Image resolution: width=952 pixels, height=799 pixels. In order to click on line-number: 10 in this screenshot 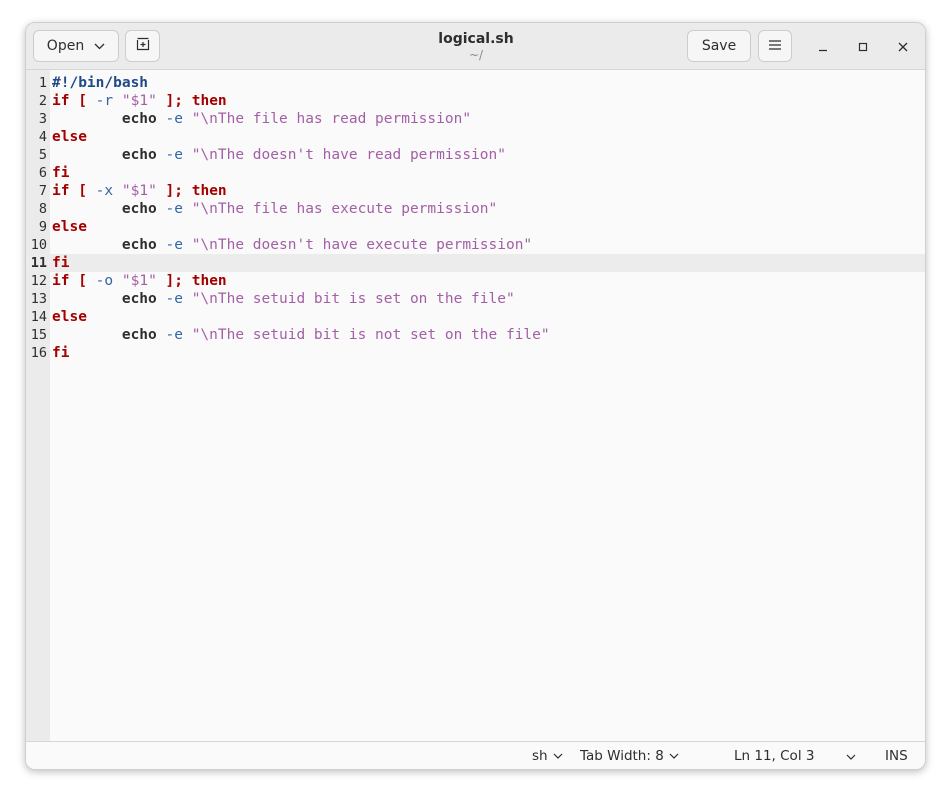, I will do `click(38, 245)`.